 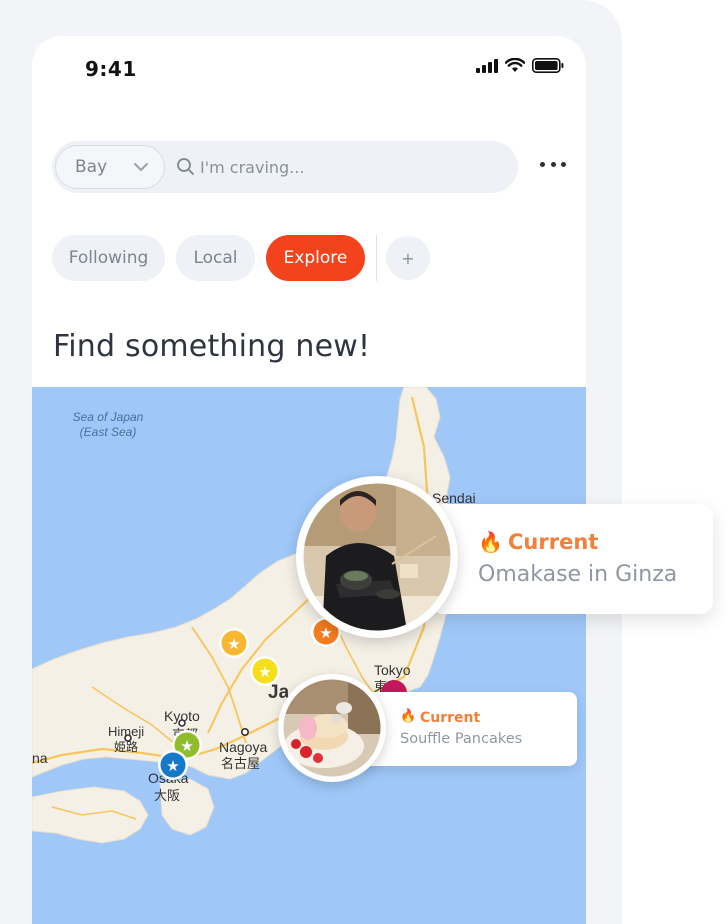 What do you see at coordinates (185, 166) in the screenshot?
I see `search-icon` at bounding box center [185, 166].